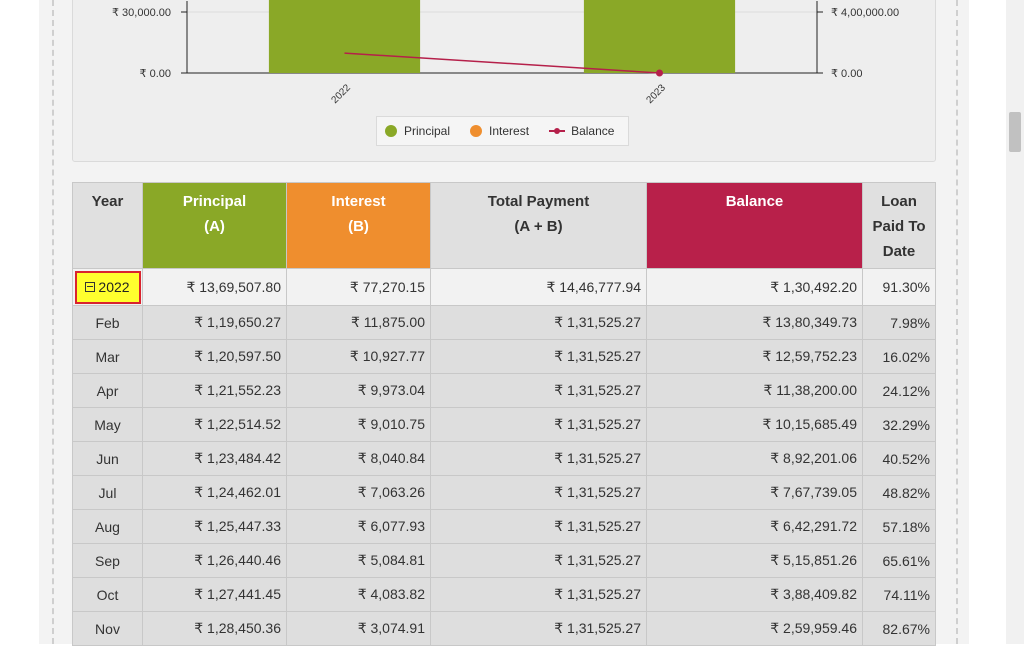 Image resolution: width=1024 pixels, height=646 pixels. I want to click on year-cell: 2022, so click(107, 287).